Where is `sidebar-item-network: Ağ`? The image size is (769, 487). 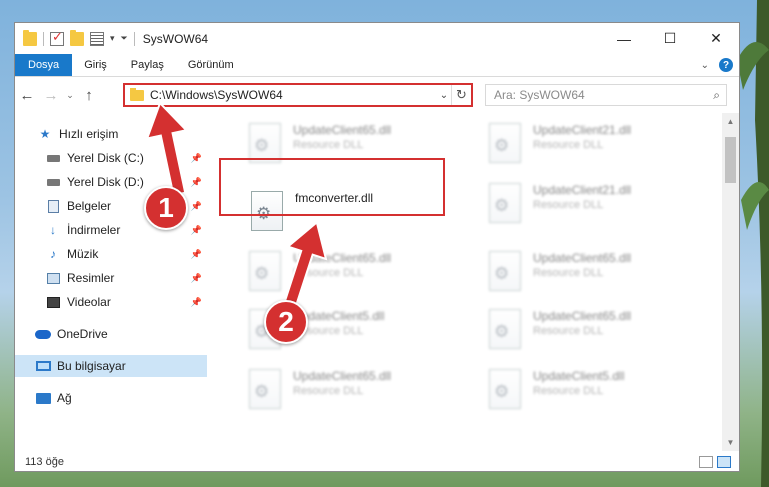 sidebar-item-network: Ağ is located at coordinates (111, 398).